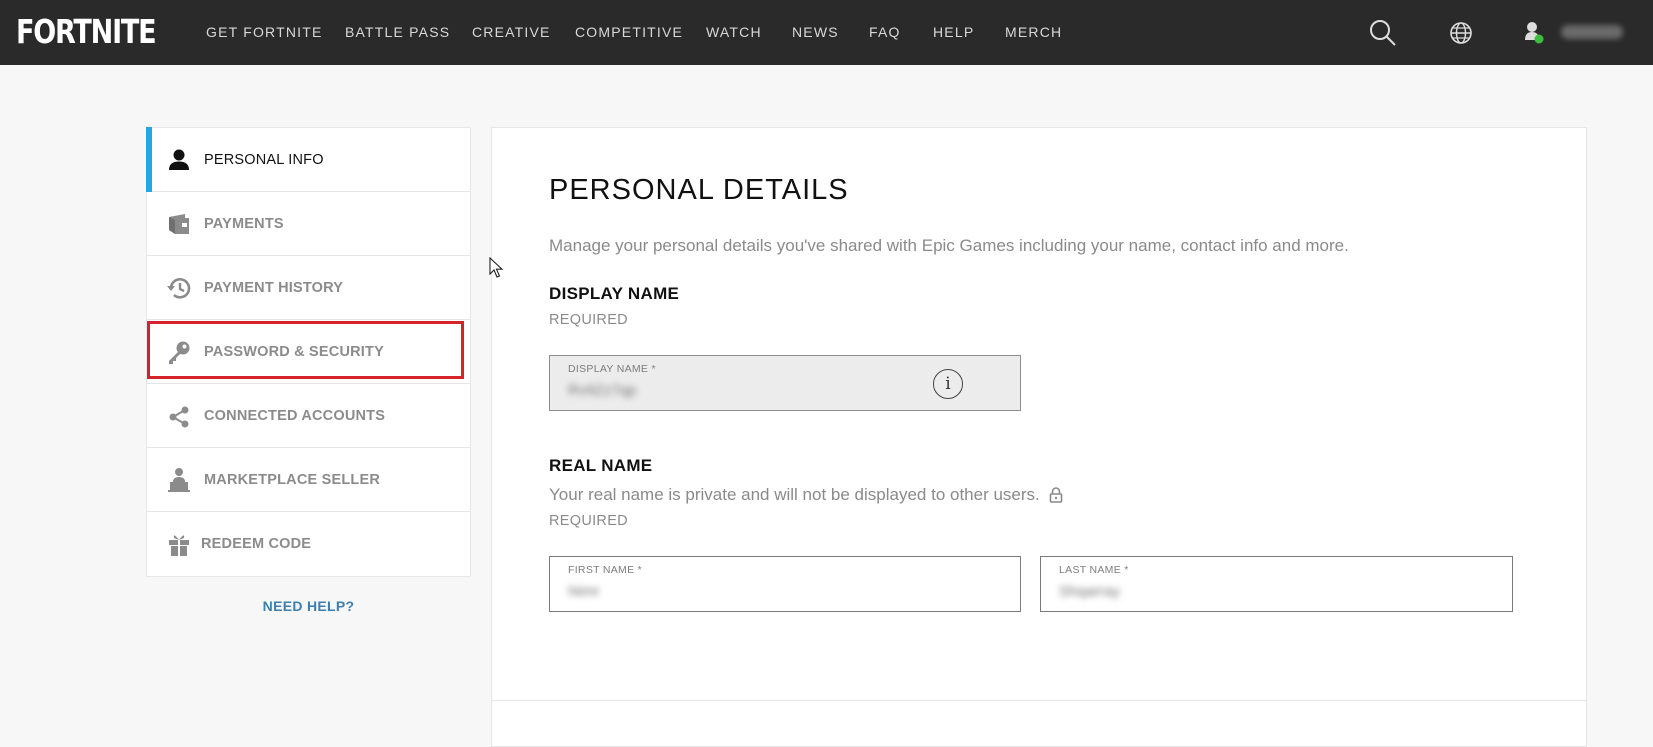 The image size is (1653, 747). What do you see at coordinates (785, 383) in the screenshot?
I see `display-name-field: DISPLAY NAME * Rv9Zz7qp i` at bounding box center [785, 383].